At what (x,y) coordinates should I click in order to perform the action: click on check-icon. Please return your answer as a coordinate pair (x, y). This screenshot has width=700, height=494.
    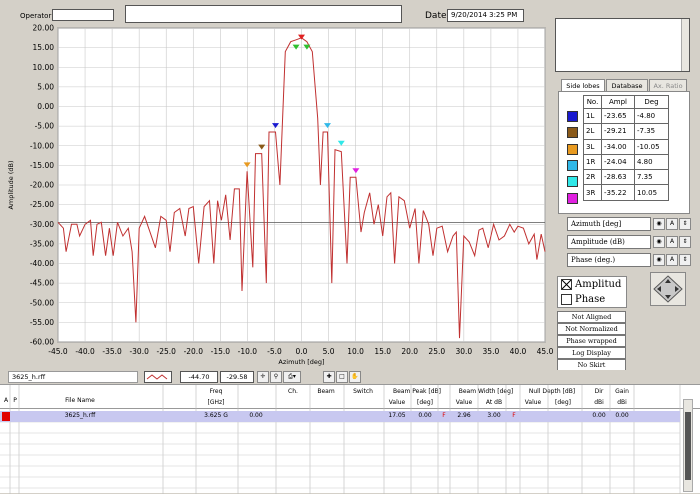
    Looking at the image, I should click on (566, 284).